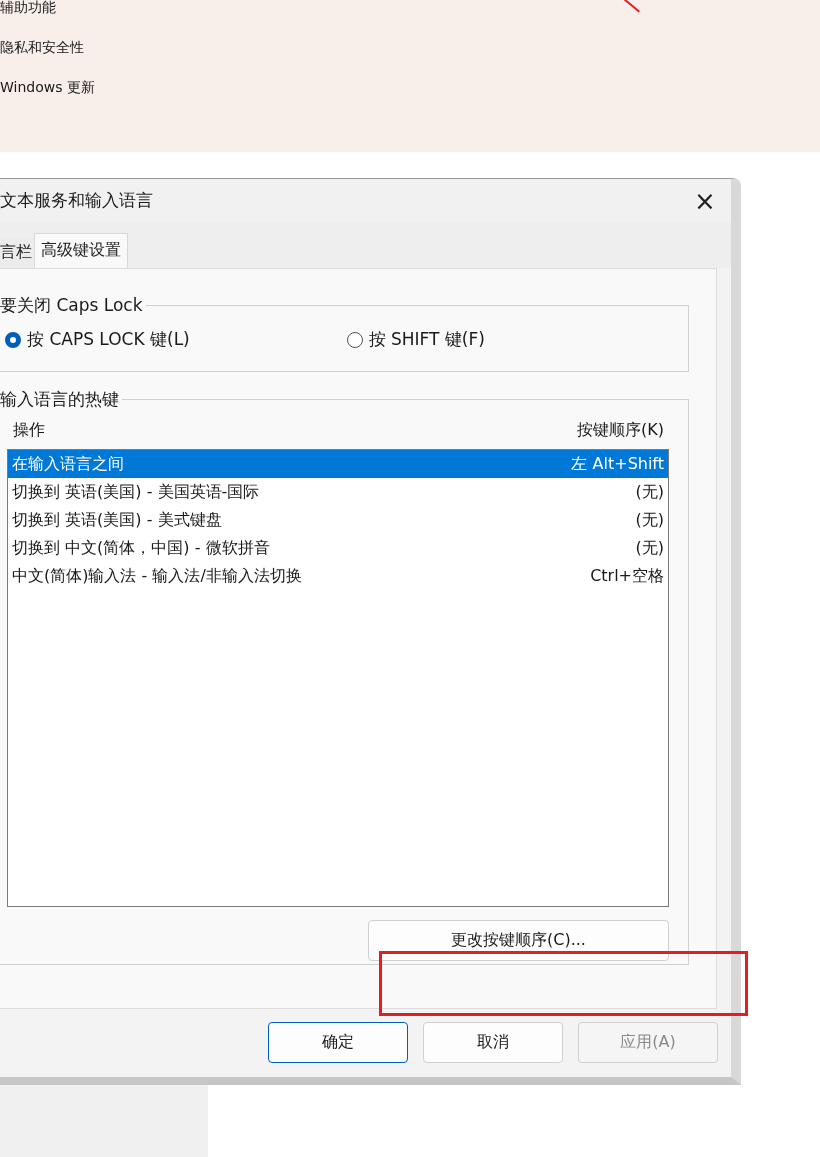 The width and height of the screenshot is (820, 1157). I want to click on action-text: 切换到 英语(美国) - 美式键盘, so click(117, 520).